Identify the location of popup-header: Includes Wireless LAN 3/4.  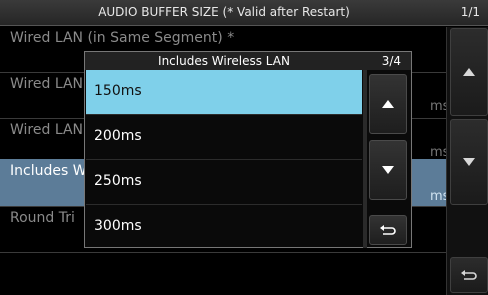
(248, 61).